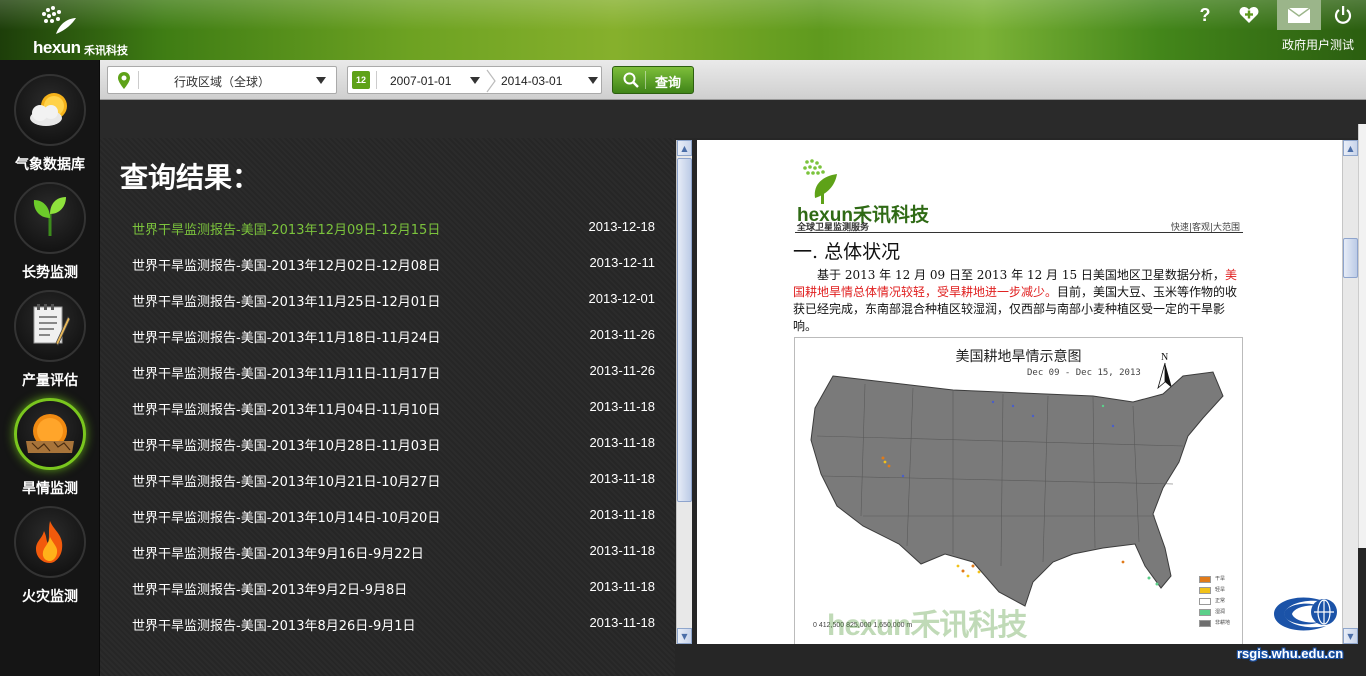 The height and width of the screenshot is (676, 1366). What do you see at coordinates (286, 228) in the screenshot?
I see `result-title-link: 世界干旱监测报告-美国-2013年12月09日-12月15日` at bounding box center [286, 228].